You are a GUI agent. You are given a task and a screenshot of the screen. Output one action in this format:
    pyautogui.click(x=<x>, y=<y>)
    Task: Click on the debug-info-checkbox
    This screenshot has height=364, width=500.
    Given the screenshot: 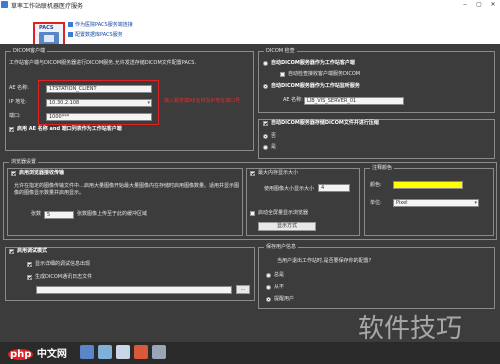 What is the action you would take?
    pyautogui.click(x=29, y=264)
    